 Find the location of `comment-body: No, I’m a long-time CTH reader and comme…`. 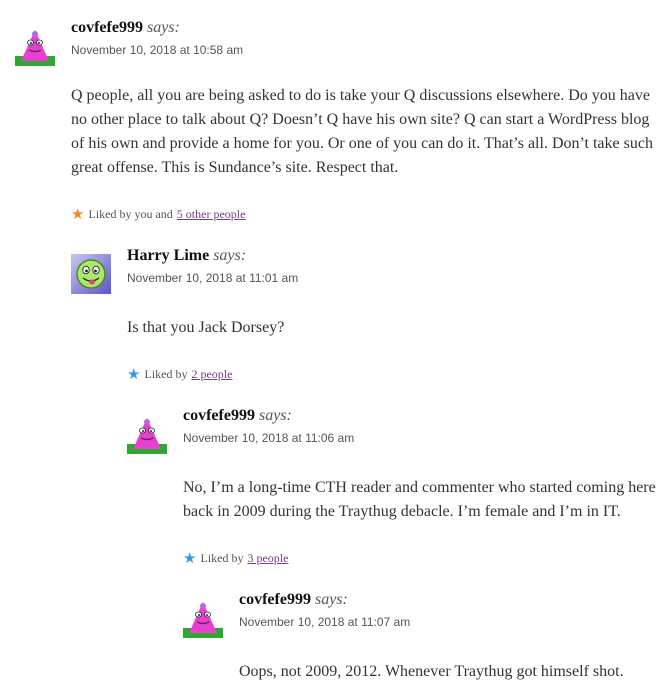

comment-body: No, I’m a long-time CTH reader and comme… is located at coordinates (419, 499).